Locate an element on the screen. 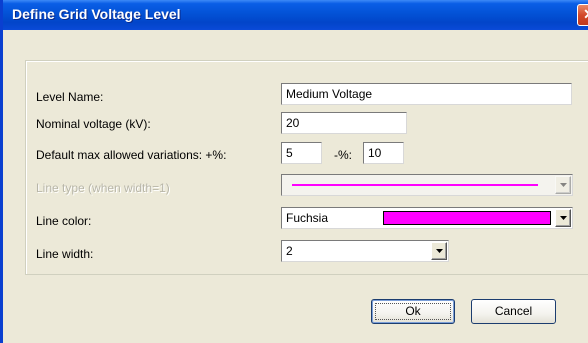 The height and width of the screenshot is (343, 588). nominal-voltage-label: Nominal voltage (kV): is located at coordinates (93, 124).